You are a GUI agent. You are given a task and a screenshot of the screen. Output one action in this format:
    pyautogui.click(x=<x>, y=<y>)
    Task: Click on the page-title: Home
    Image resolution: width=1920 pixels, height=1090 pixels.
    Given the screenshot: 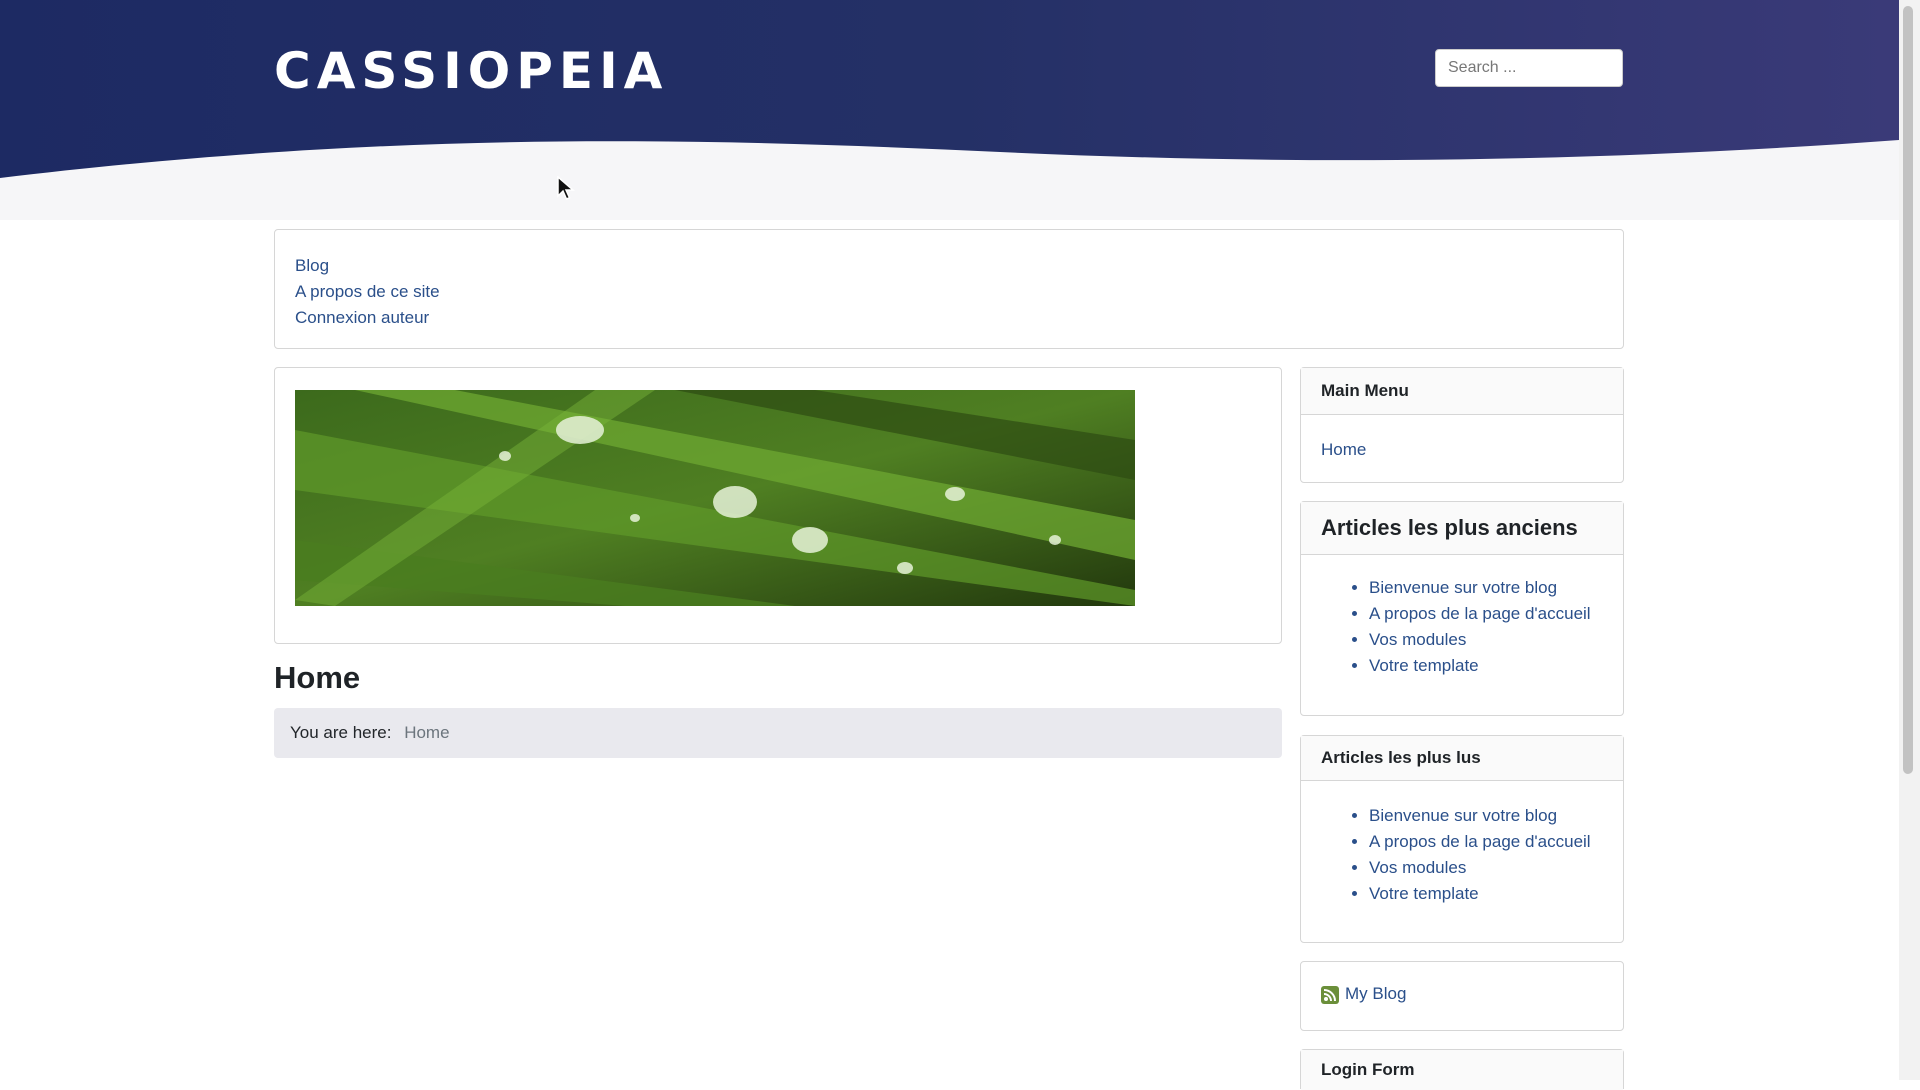 What is the action you would take?
    pyautogui.click(x=317, y=677)
    